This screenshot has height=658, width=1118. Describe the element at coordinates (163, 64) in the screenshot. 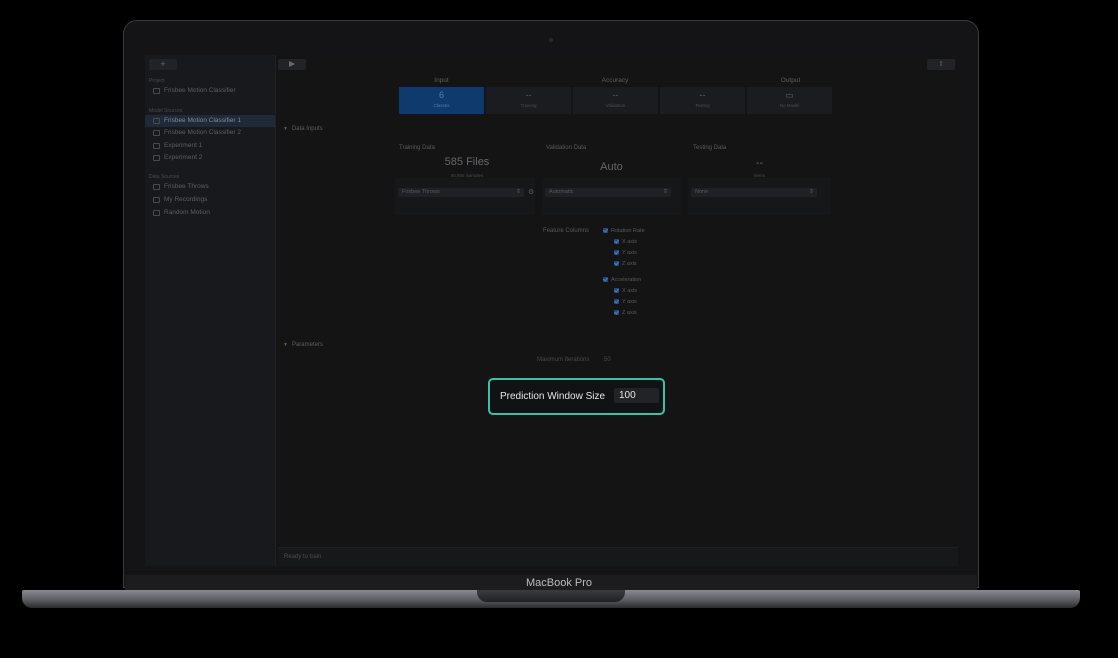

I see `add-button: +` at that location.